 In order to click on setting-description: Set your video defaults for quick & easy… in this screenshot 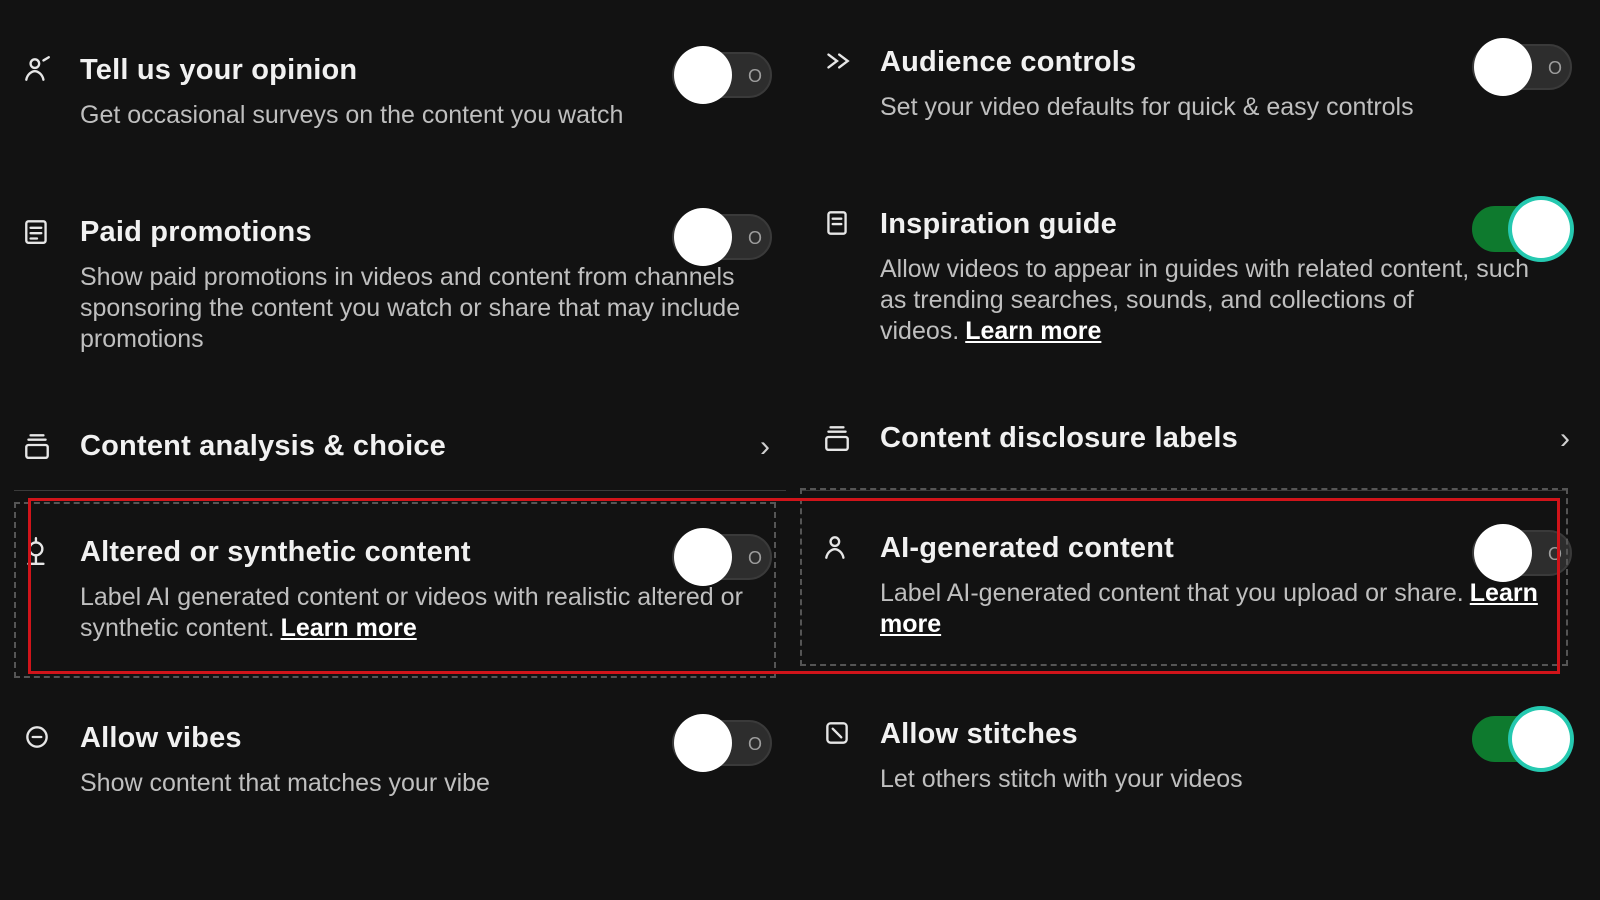, I will do `click(1220, 107)`.